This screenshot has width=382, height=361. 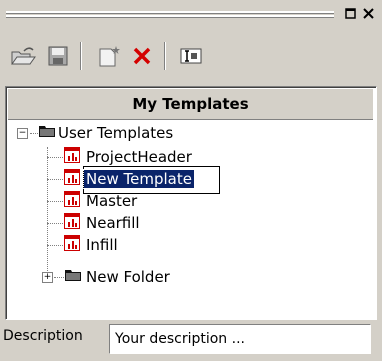 I want to click on save-icon, so click(x=58, y=56).